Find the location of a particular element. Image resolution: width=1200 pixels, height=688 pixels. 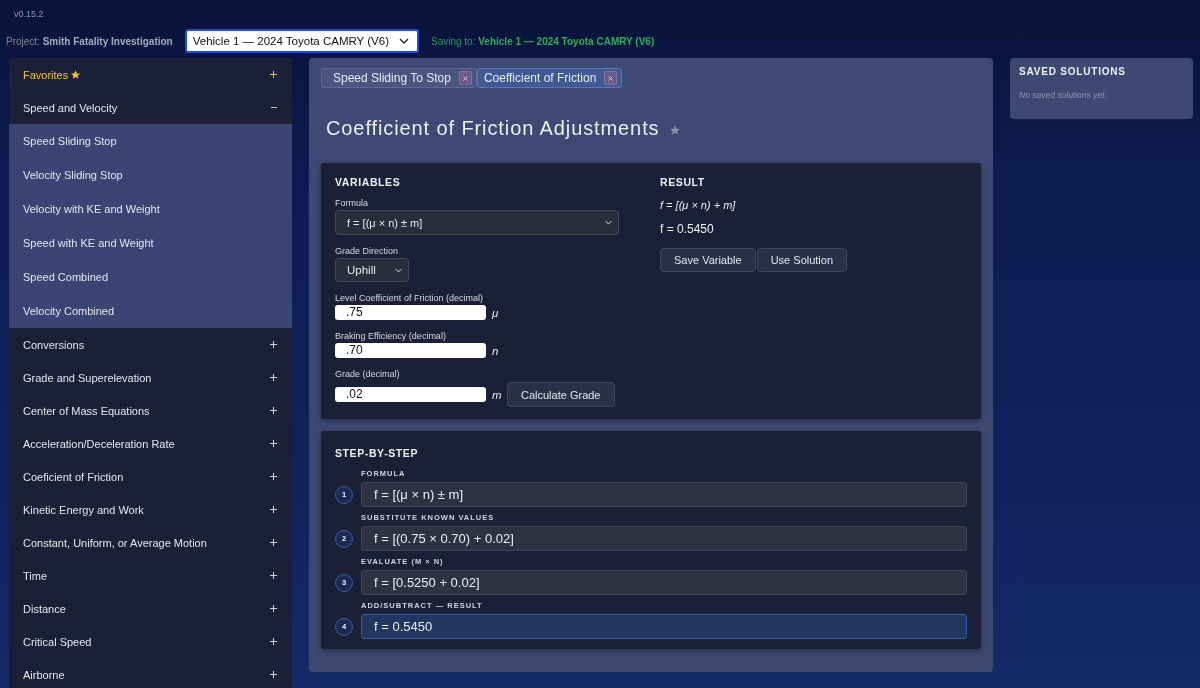

field-label: Braking Efficiency (decimal) is located at coordinates (390, 336).